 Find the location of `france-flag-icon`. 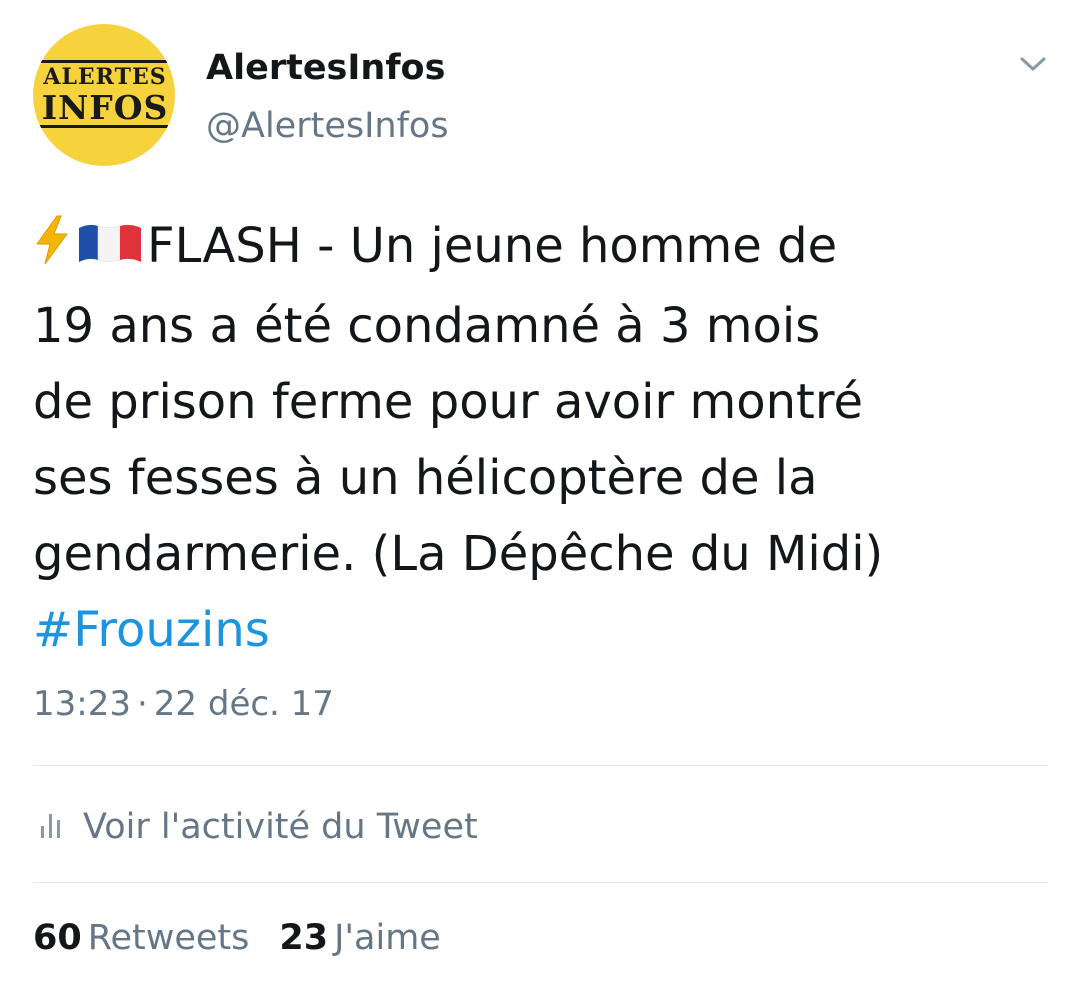

france-flag-icon is located at coordinates (110, 248).